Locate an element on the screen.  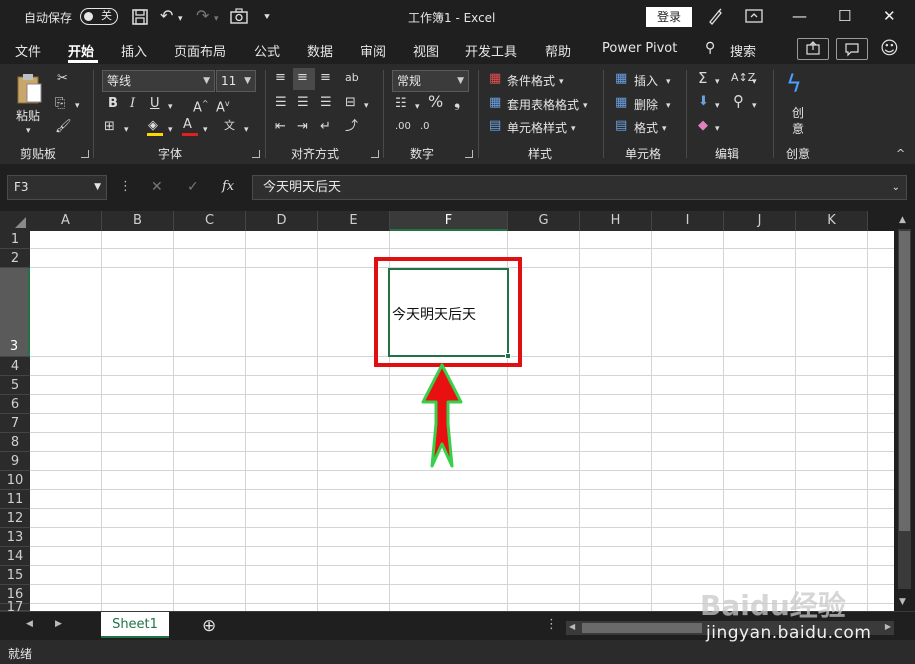
column-header-j: J is located at coordinates (760, 221).